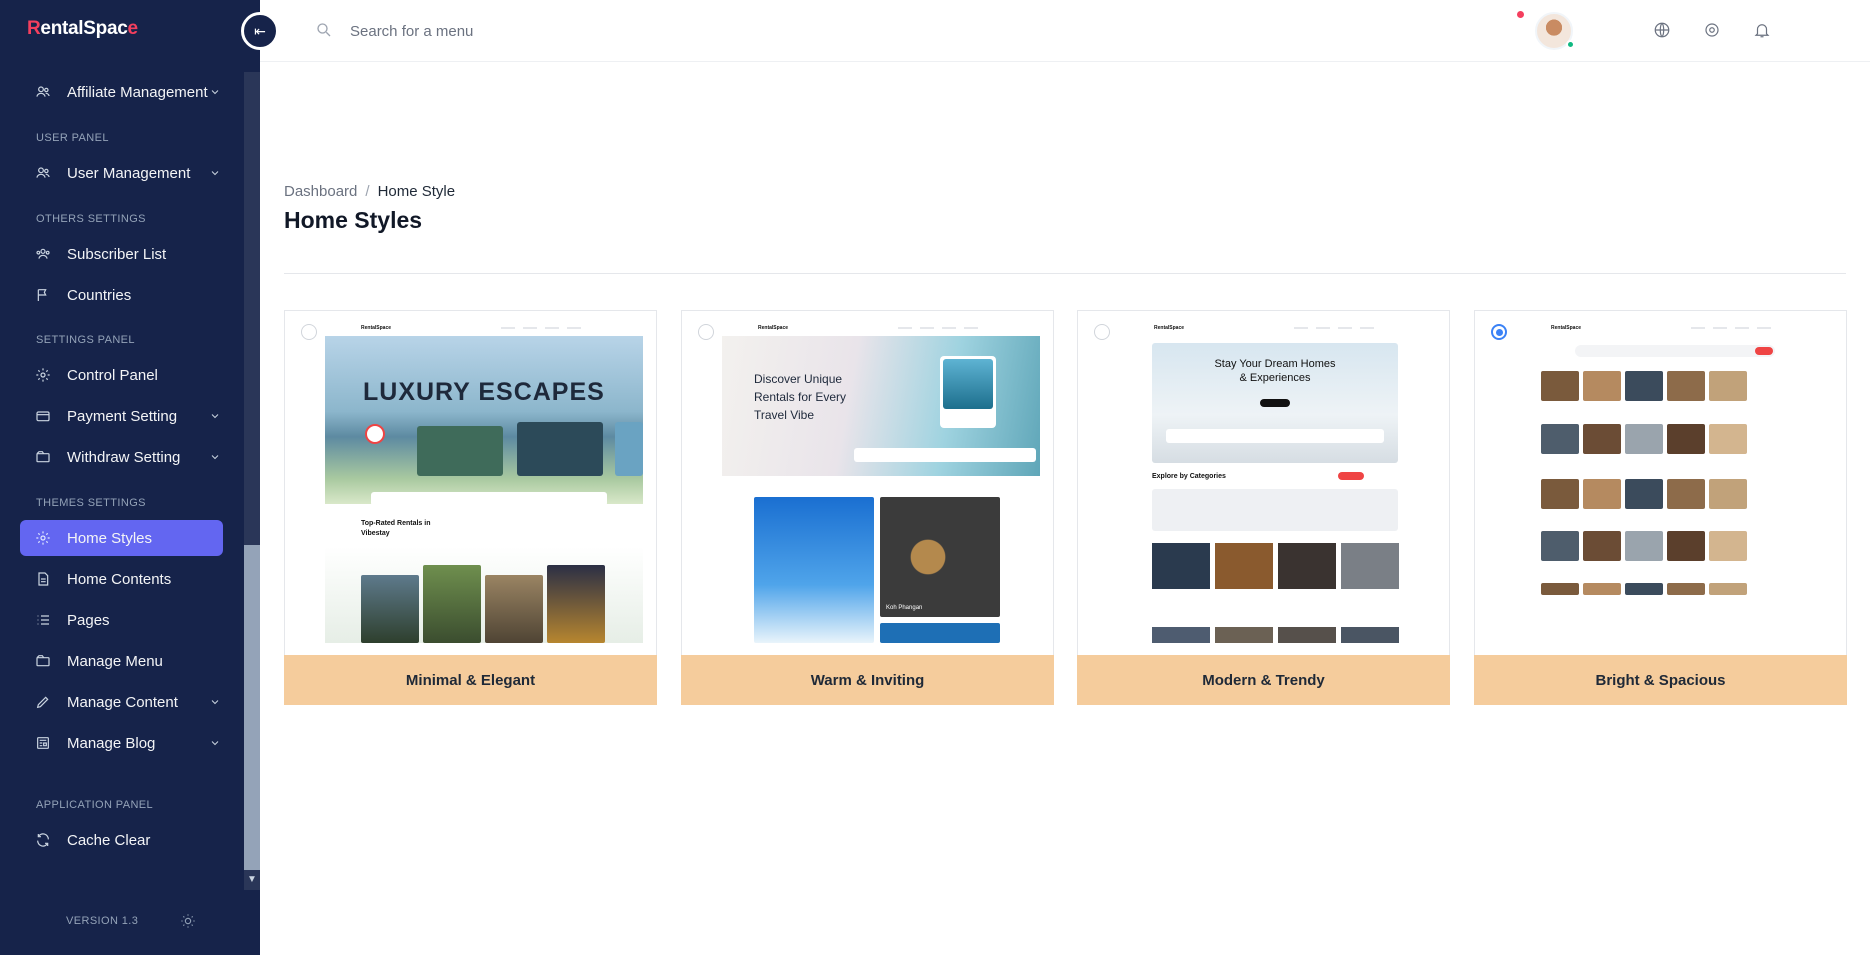 The width and height of the screenshot is (1870, 955). I want to click on sidebar-item-label: Pages, so click(88, 620).